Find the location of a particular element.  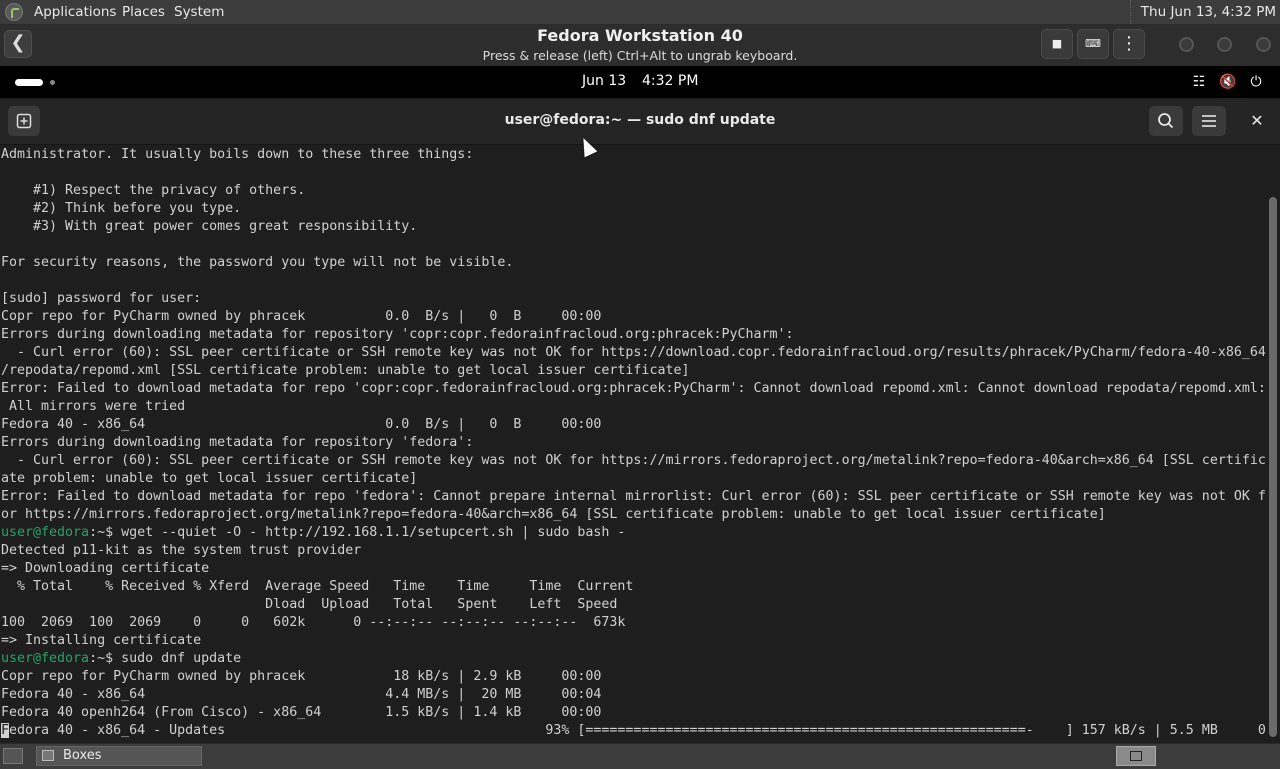

host-clock: Thu Jun 13, 4:32 PM is located at coordinates (1202, 12).